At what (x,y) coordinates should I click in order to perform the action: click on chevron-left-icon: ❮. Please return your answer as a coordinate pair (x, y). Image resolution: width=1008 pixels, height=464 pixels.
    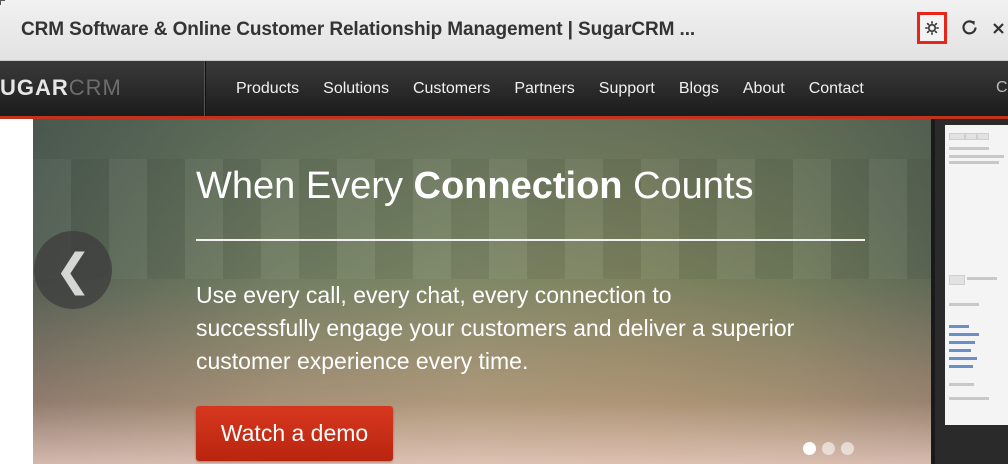
    Looking at the image, I should click on (73, 270).